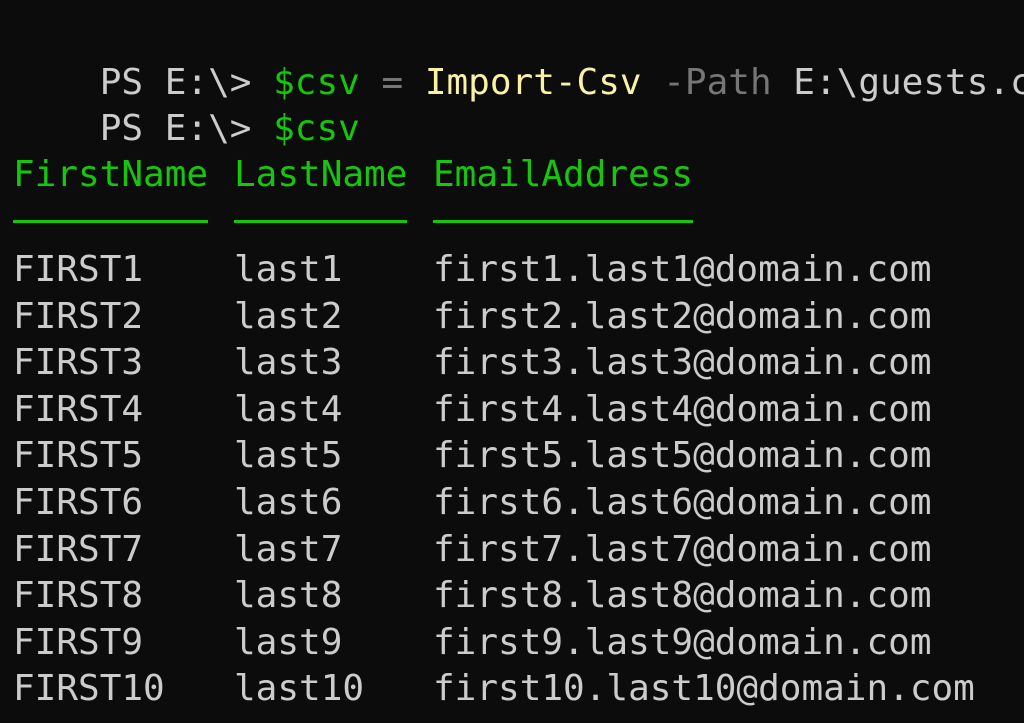 This screenshot has height=723, width=1024. Describe the element at coordinates (89, 689) in the screenshot. I see `cell-firstname: FIRST10` at that location.